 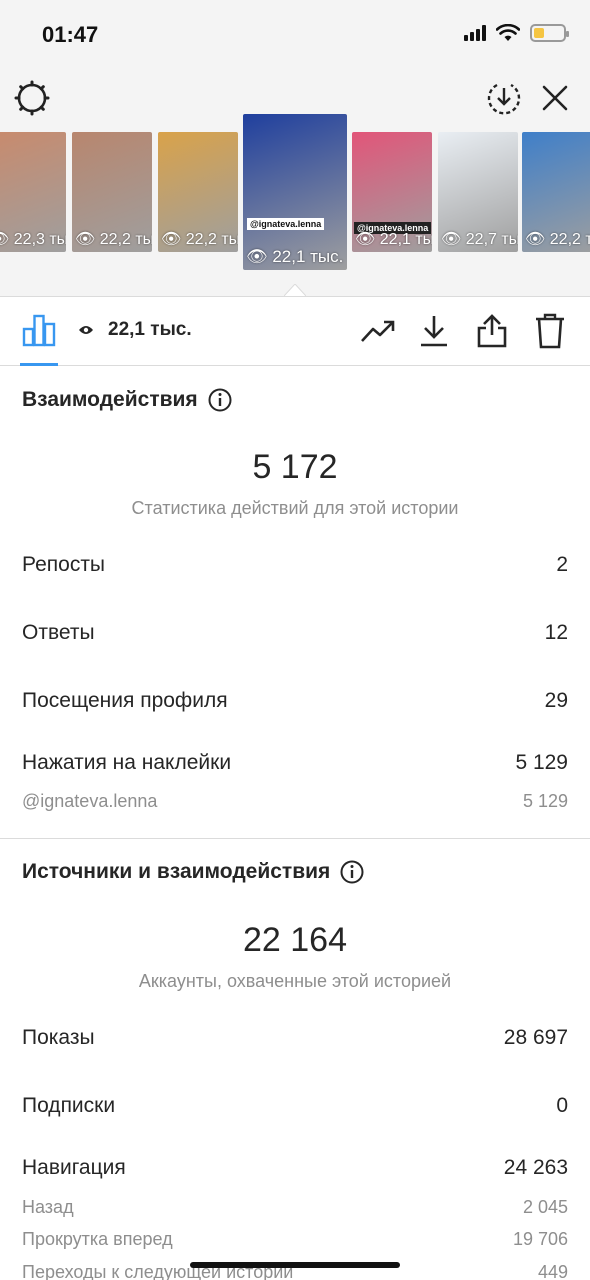 I want to click on stat-value: 28 697, so click(x=535, y=1037).